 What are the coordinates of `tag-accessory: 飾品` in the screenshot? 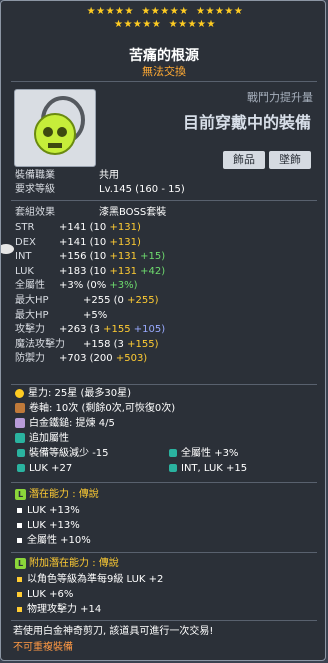 It's located at (244, 160).